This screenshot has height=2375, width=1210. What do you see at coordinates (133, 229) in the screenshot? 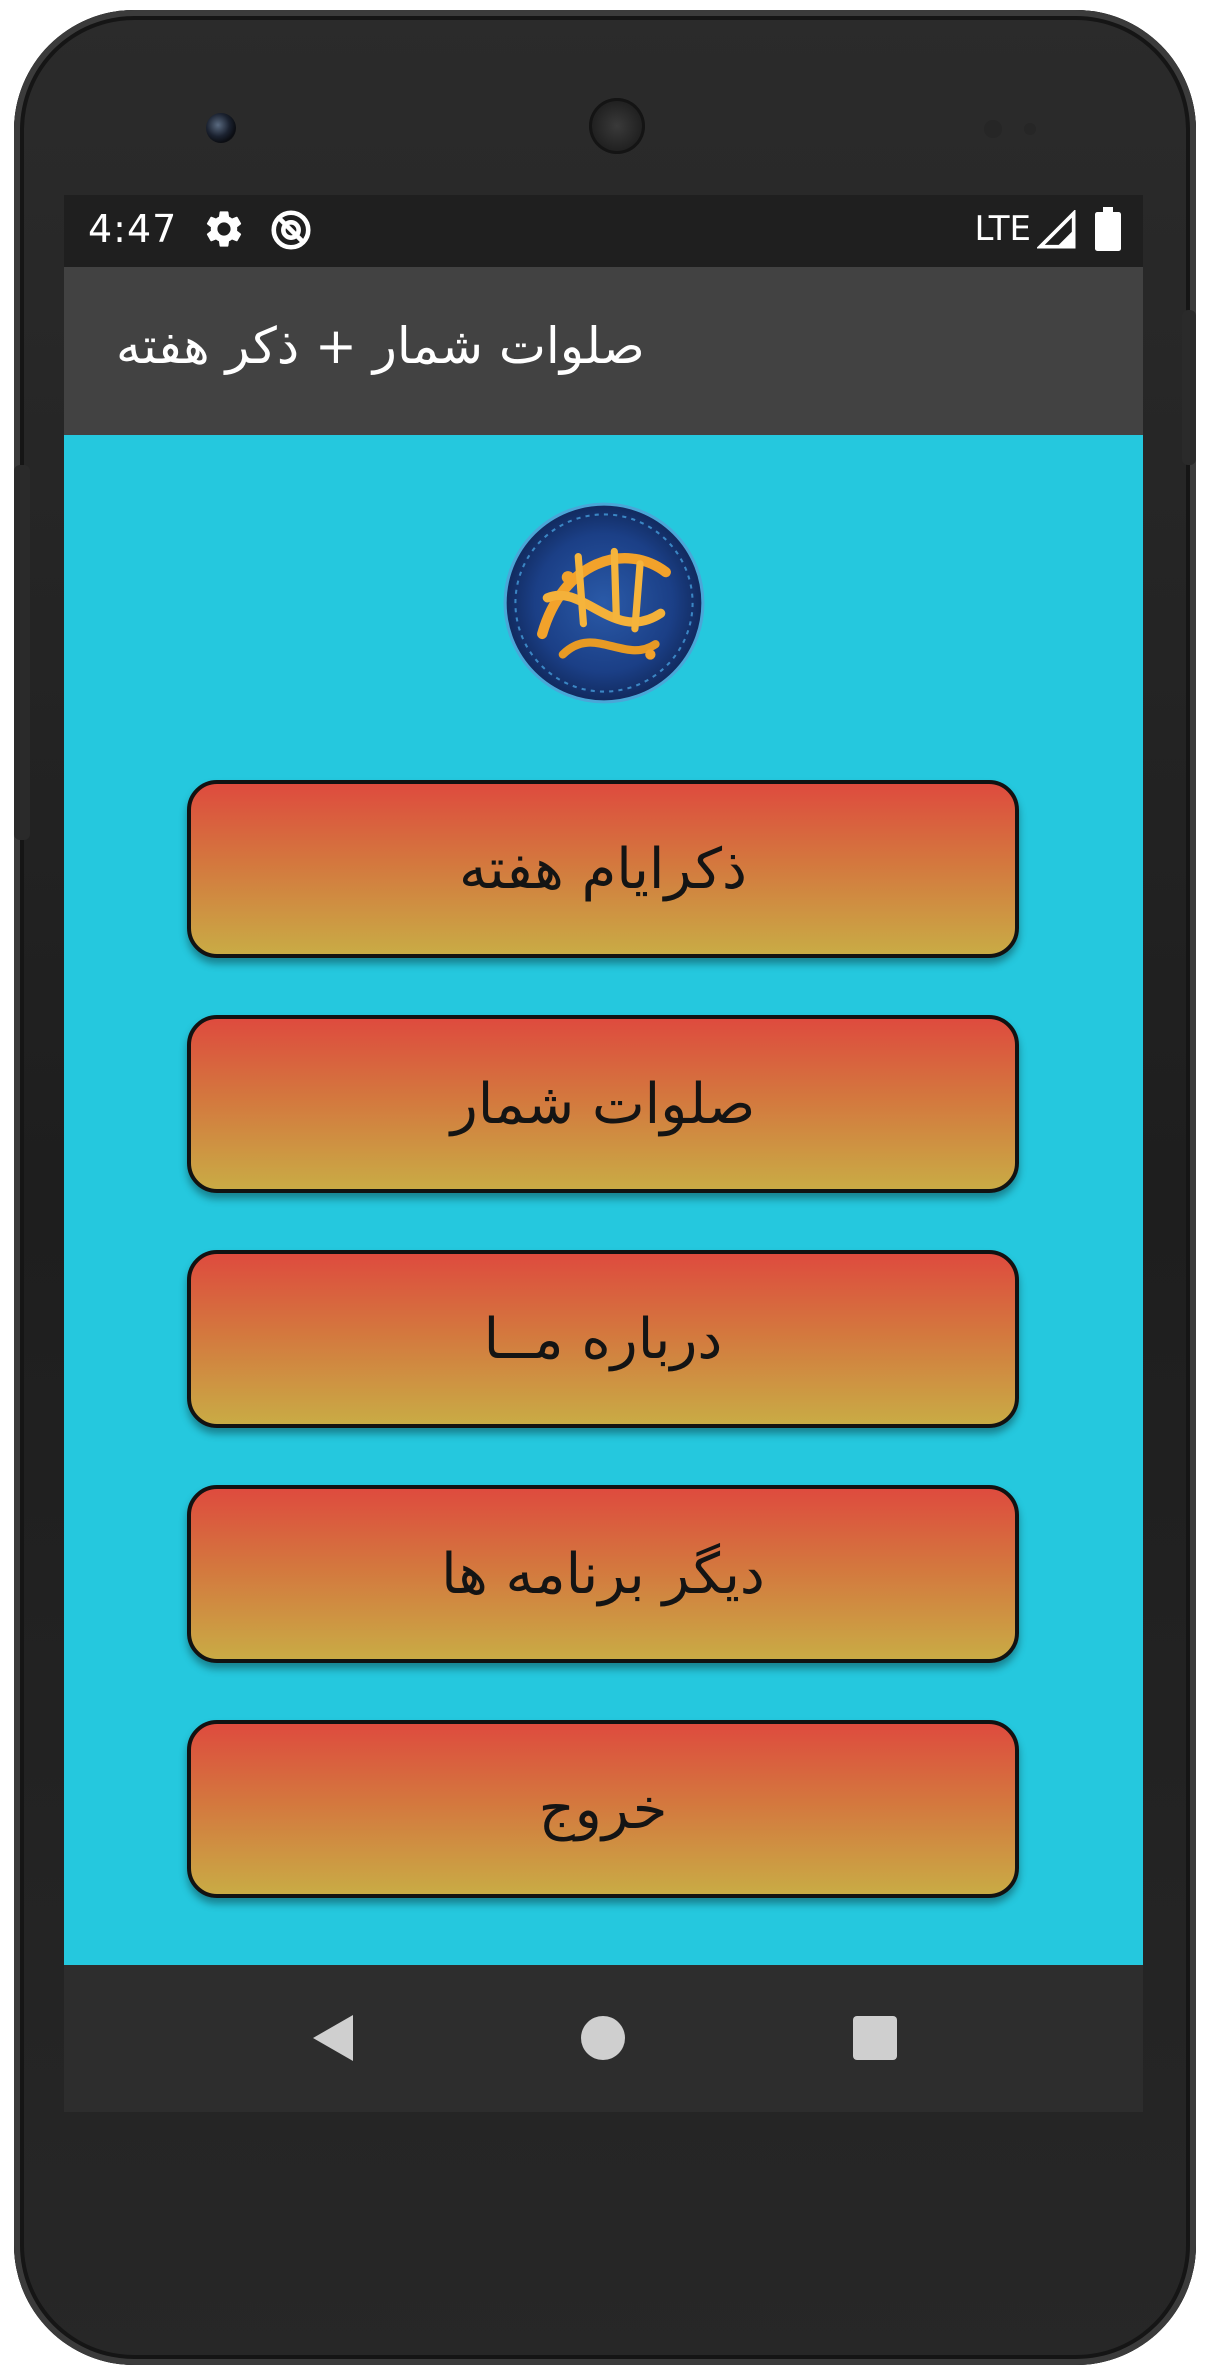
I see `status-time: 4:47` at bounding box center [133, 229].